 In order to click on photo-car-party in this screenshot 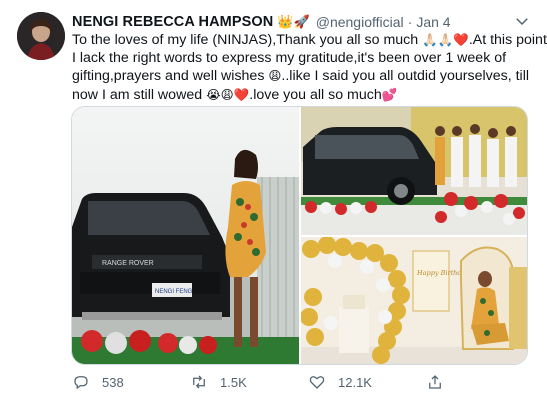, I will do `click(414, 171)`.